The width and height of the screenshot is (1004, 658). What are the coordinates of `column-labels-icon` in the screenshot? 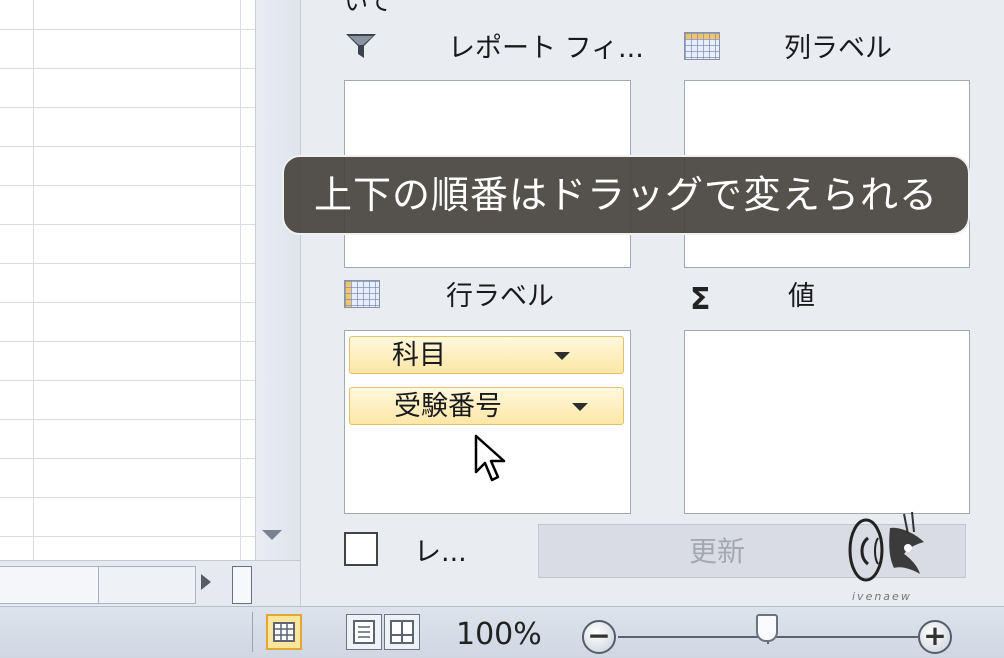 It's located at (702, 46).